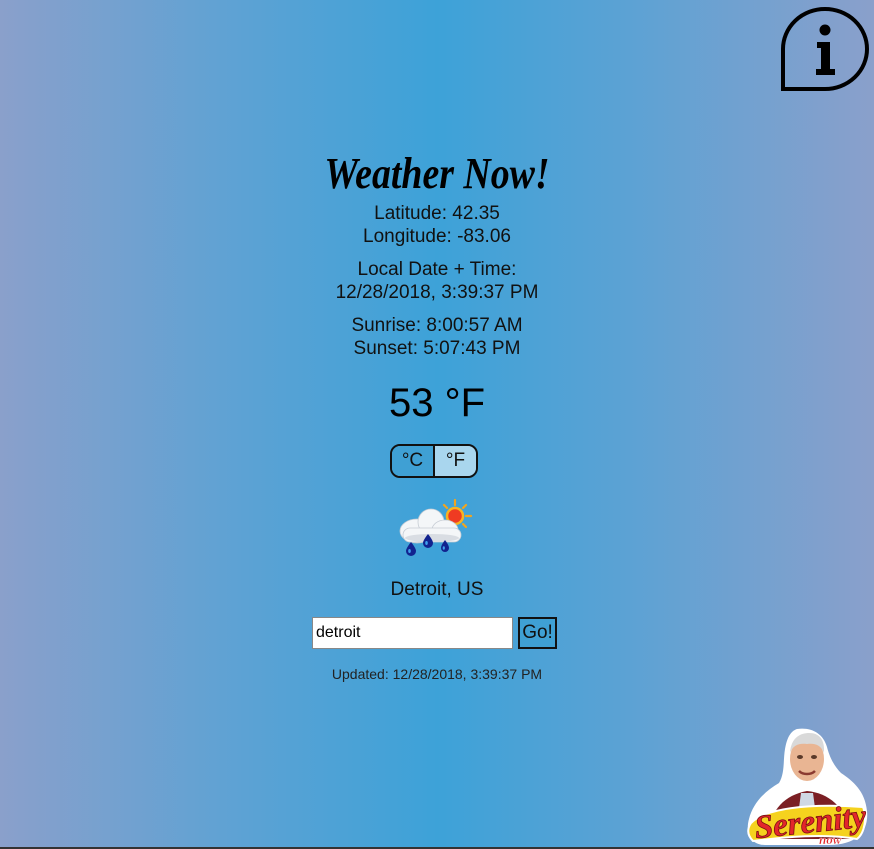 The image size is (874, 849). Describe the element at coordinates (437, 269) in the screenshot. I see `local-time-heading: Local Date + Time:` at that location.